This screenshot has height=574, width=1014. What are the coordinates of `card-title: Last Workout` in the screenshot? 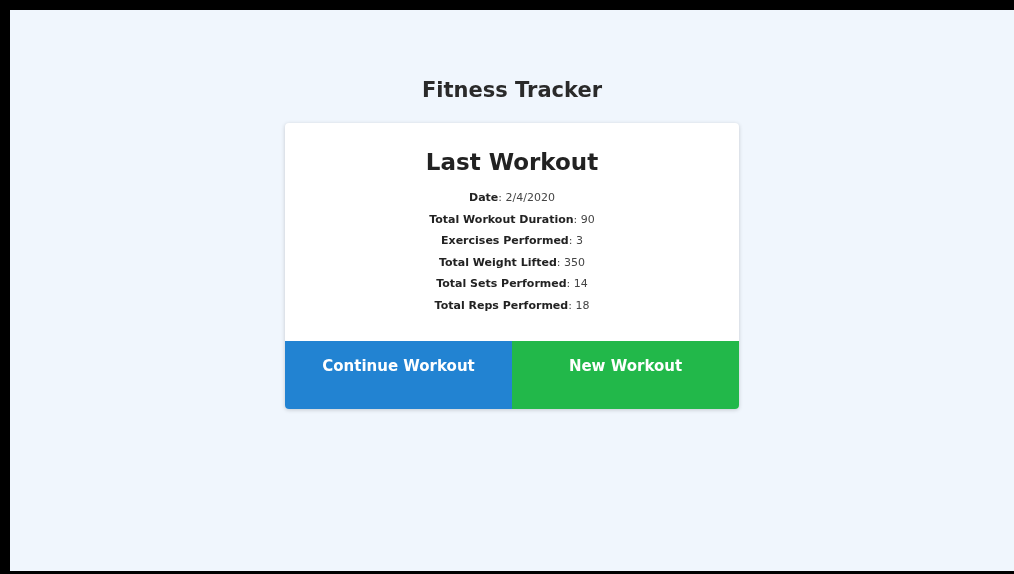 It's located at (512, 162).